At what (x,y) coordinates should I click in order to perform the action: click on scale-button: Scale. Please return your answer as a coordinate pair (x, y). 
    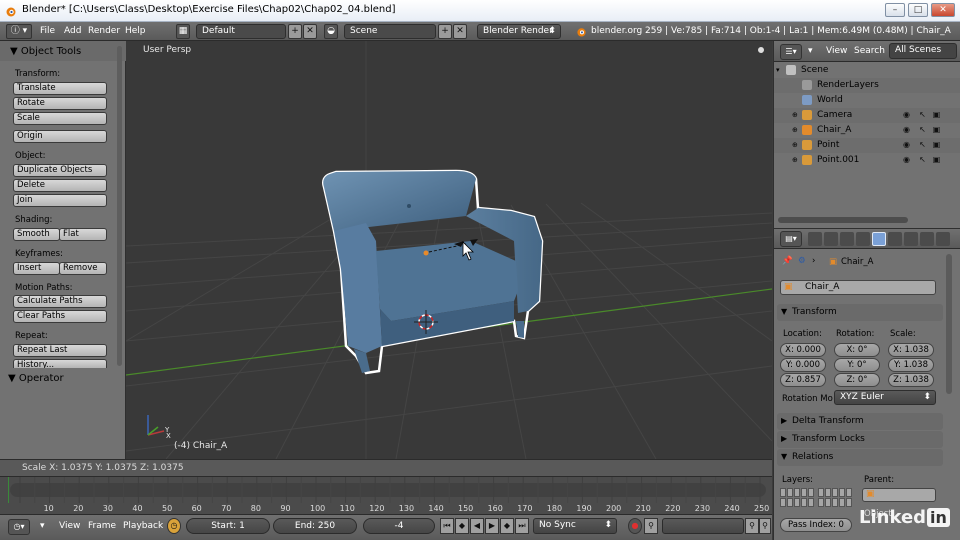
    Looking at the image, I should click on (60, 118).